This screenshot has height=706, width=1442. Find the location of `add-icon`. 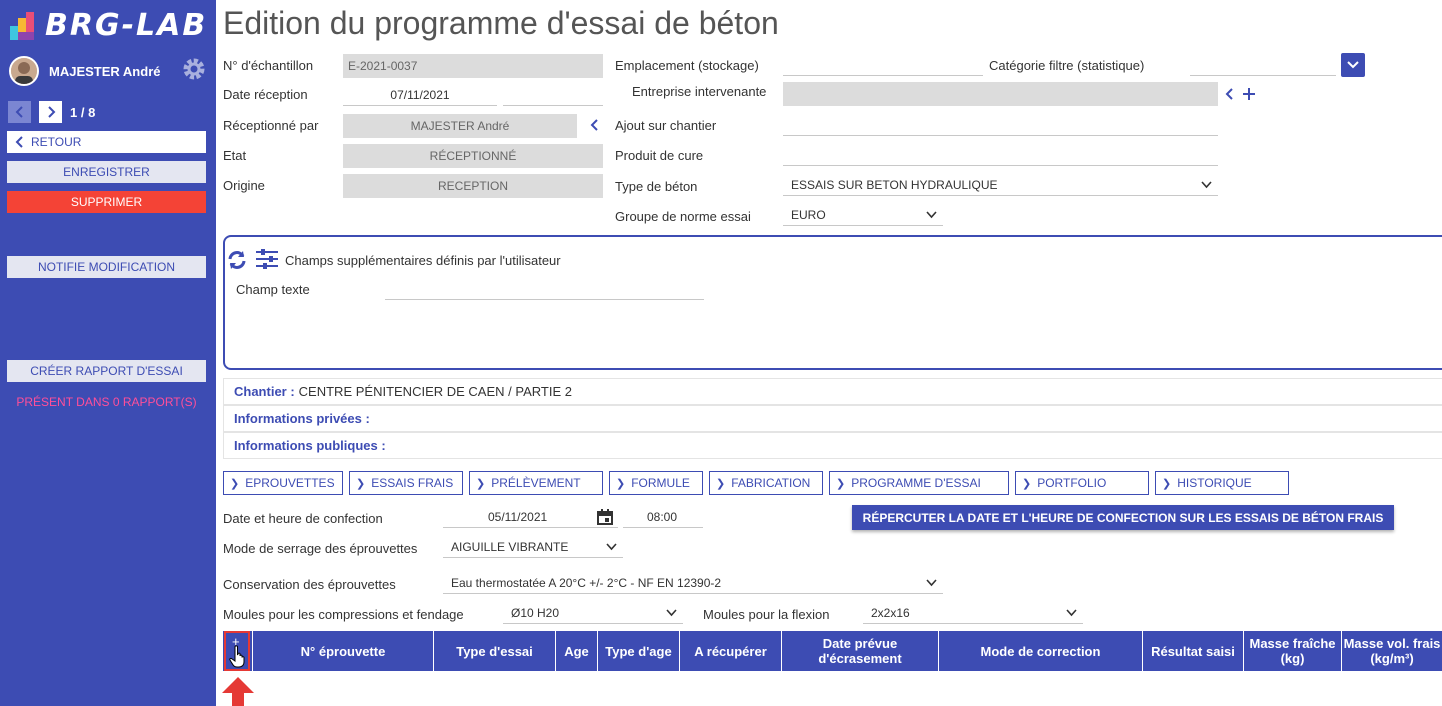

add-icon is located at coordinates (1249, 94).